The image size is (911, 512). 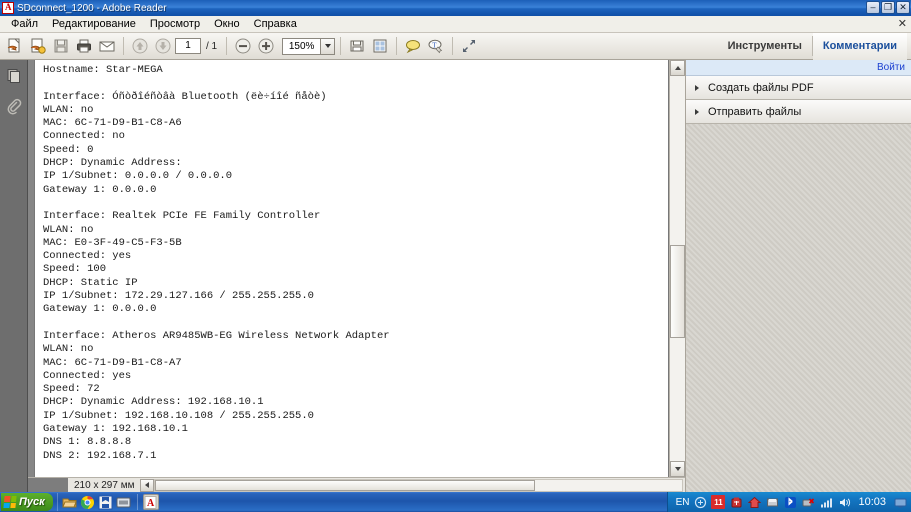 I want to click on svg-text: A, so click(x=151, y=503).